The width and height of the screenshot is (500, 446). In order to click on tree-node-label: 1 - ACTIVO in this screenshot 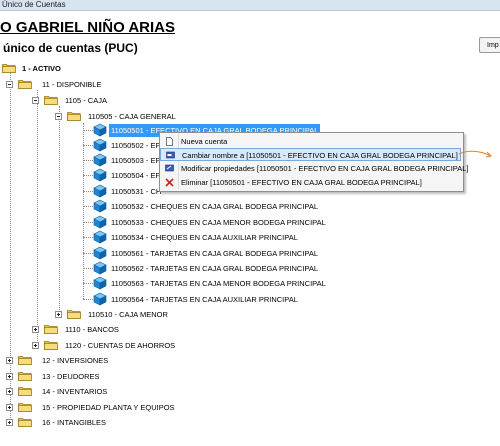, I will do `click(41, 68)`.